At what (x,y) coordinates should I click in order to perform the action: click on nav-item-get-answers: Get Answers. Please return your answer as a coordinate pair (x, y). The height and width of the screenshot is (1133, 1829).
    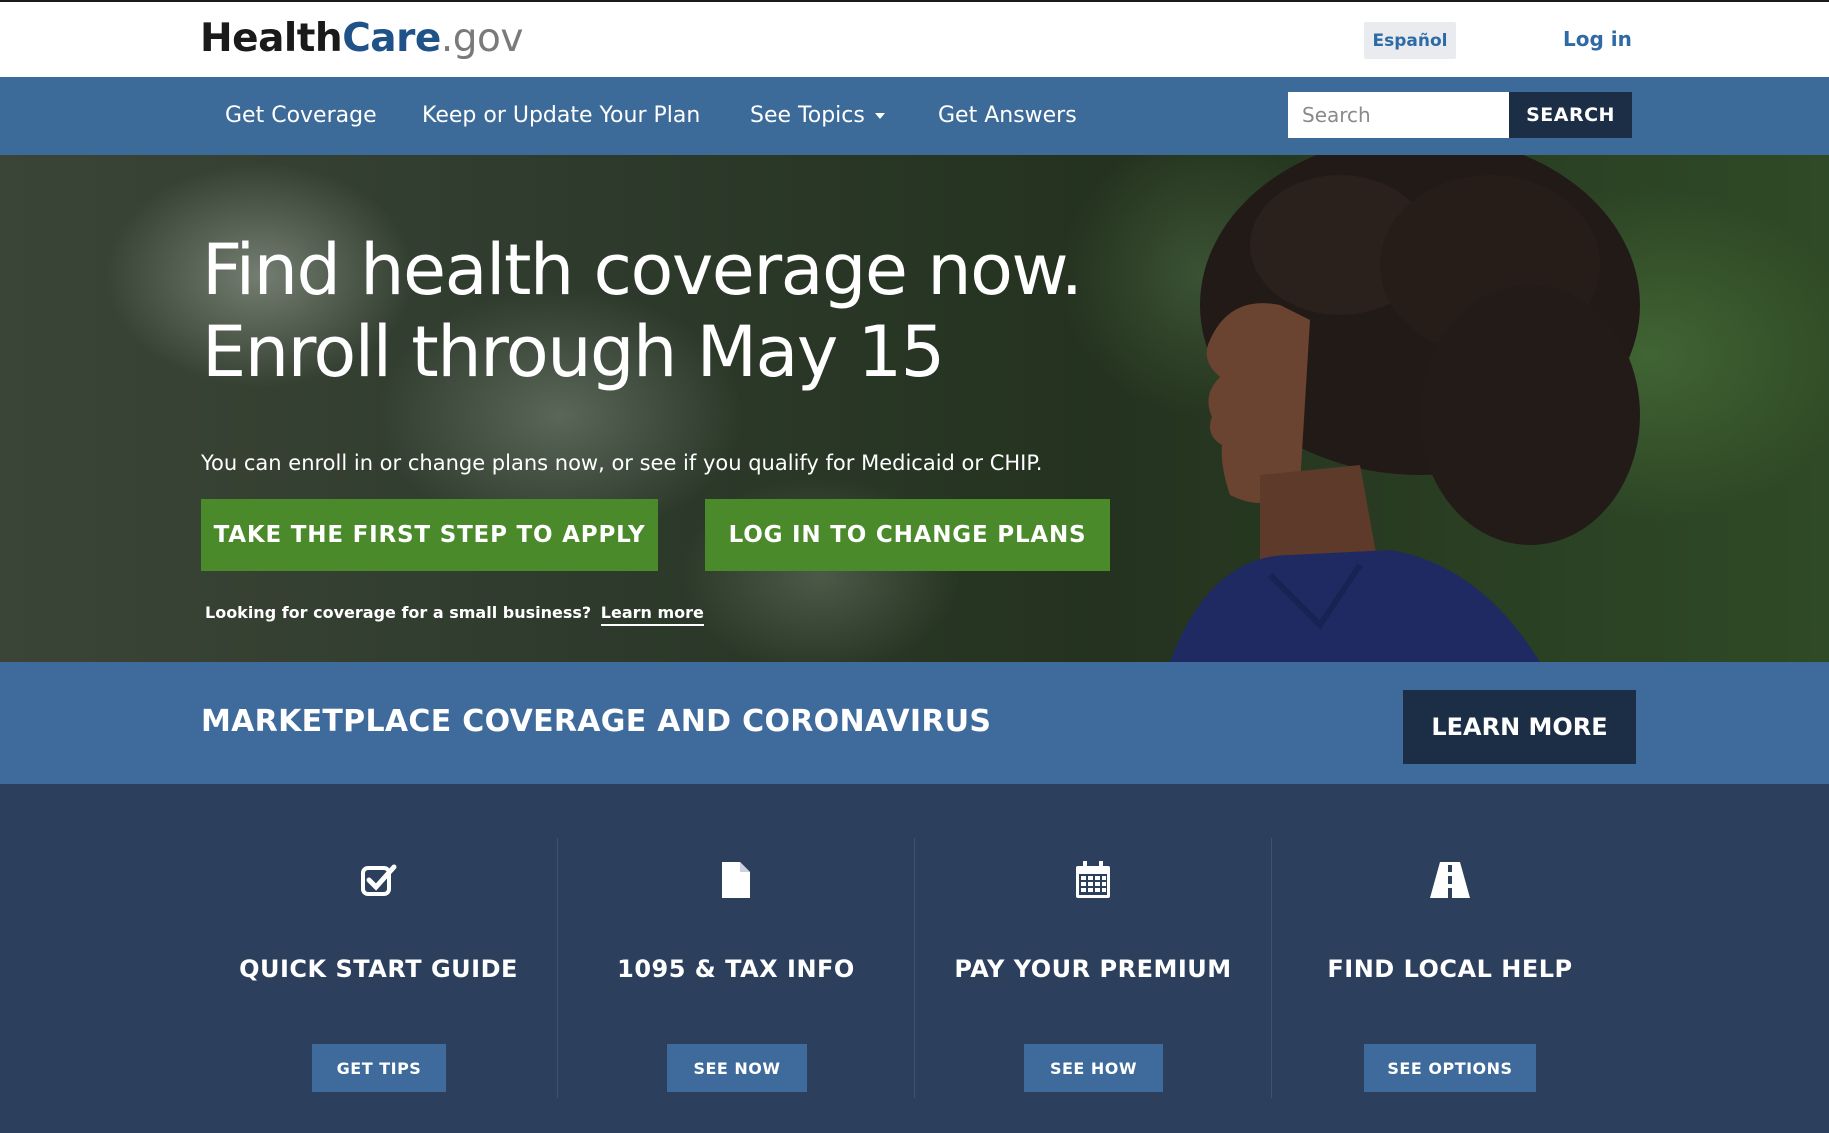
    Looking at the image, I should click on (1007, 115).